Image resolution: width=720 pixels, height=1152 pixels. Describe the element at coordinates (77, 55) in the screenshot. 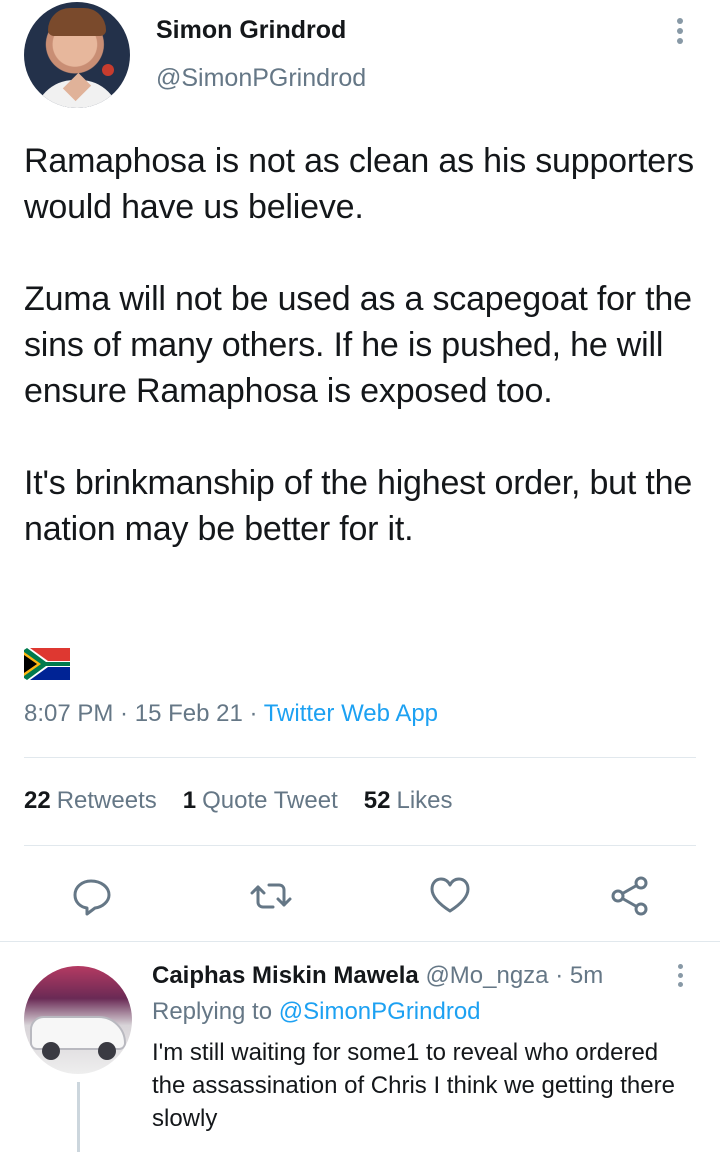

I see `author-avatar` at that location.